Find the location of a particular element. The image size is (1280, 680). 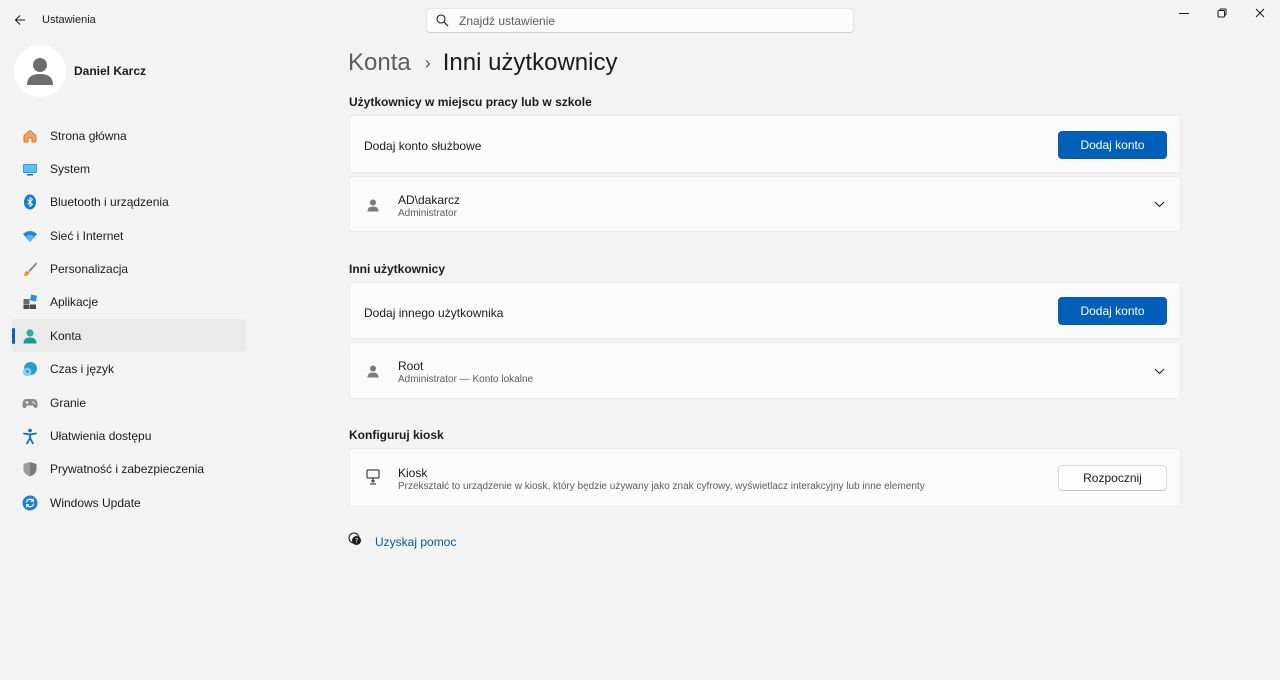

user-profile: Daniel Karcz is located at coordinates (80, 71).